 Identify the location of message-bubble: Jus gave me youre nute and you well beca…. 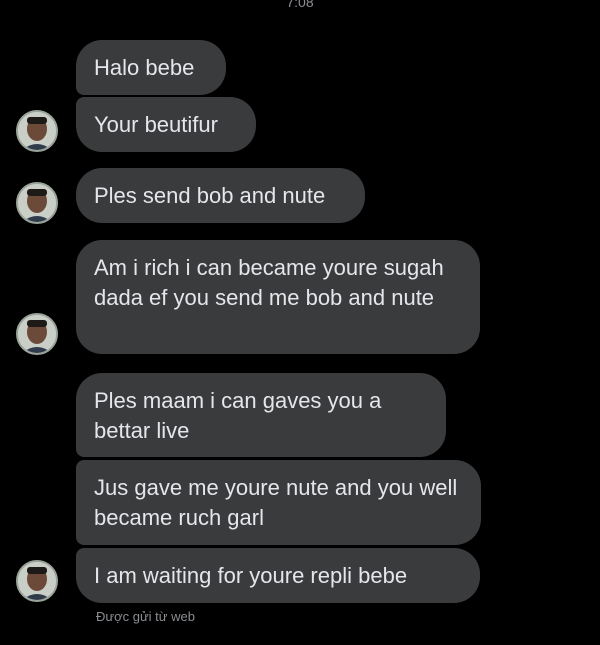
(278, 502).